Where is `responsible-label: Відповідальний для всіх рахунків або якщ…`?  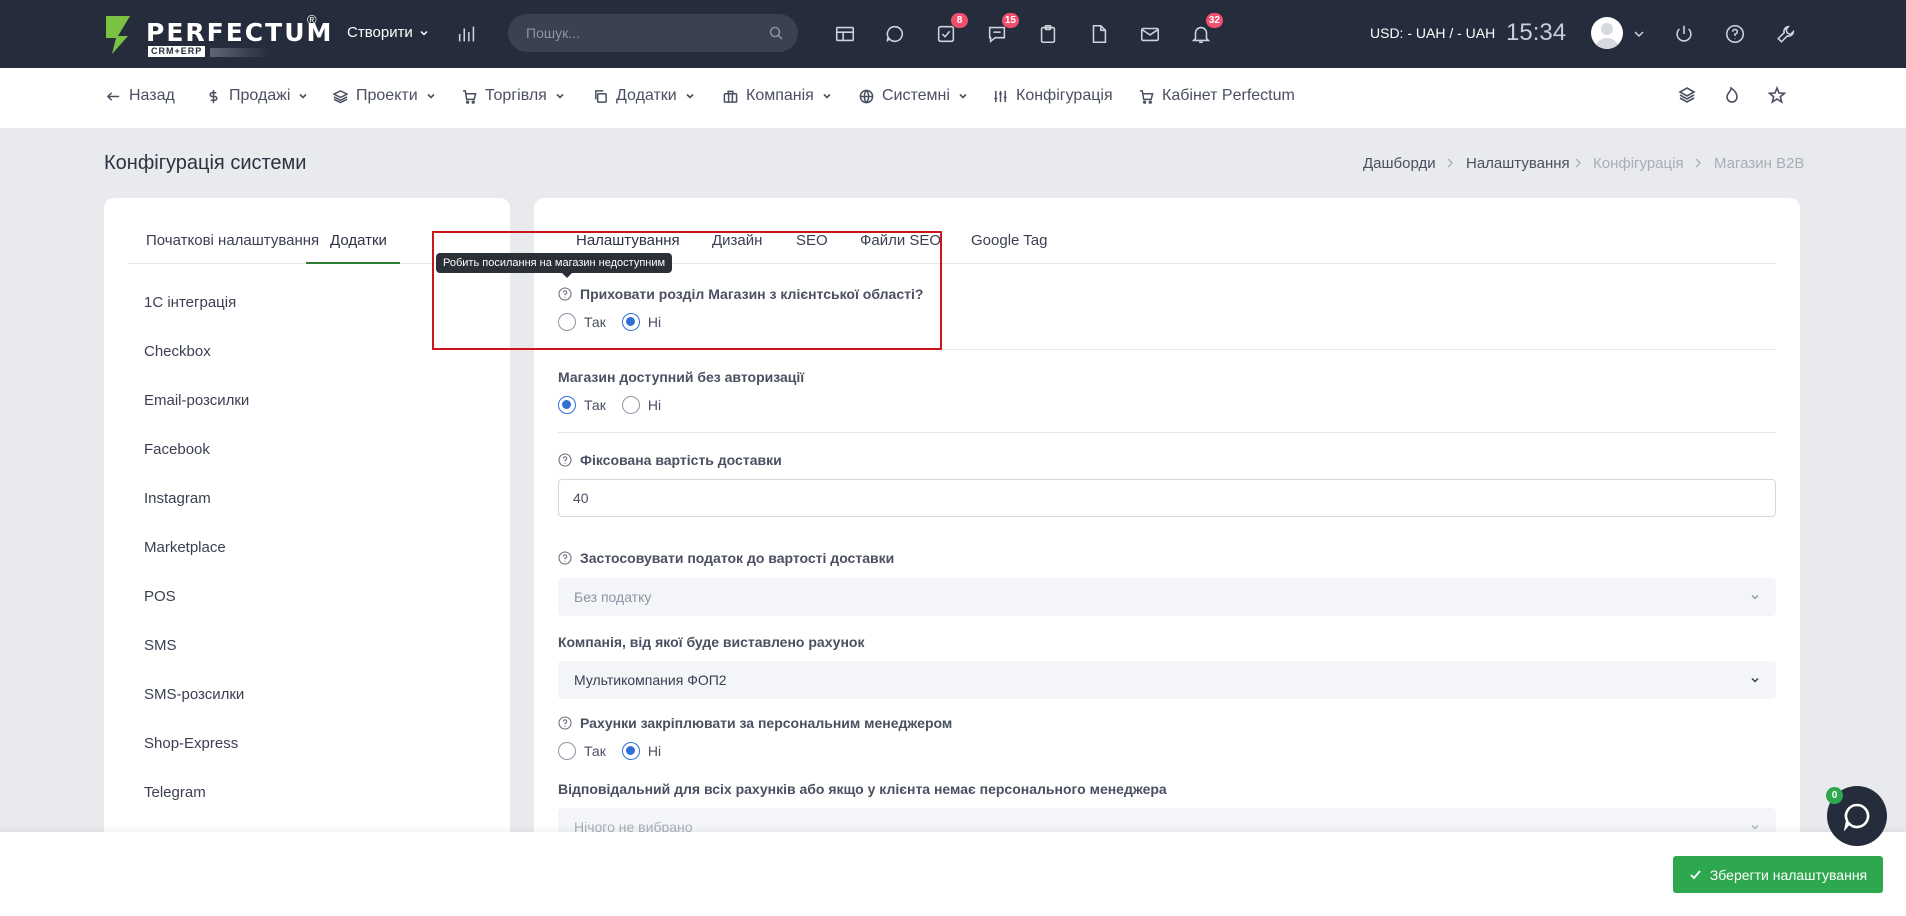
responsible-label: Відповідальний для всіх рахунків або якщ… is located at coordinates (862, 789).